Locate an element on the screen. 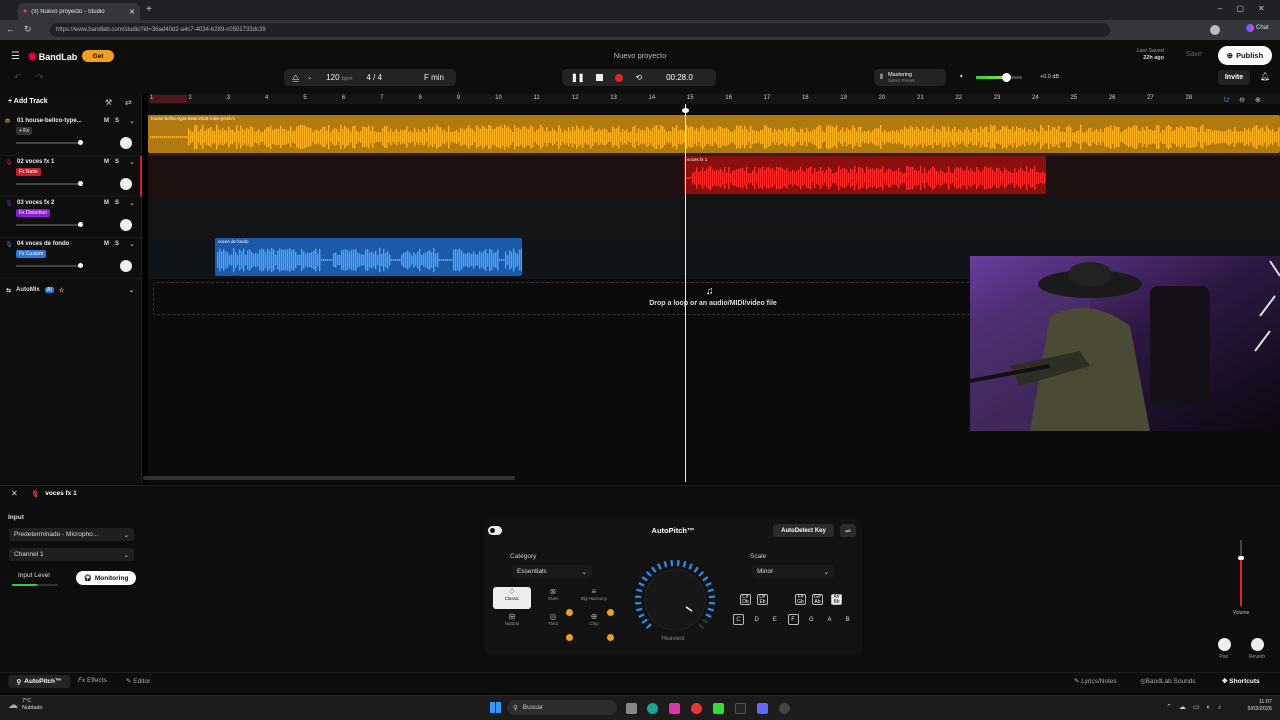 The image size is (1280, 720). bandlab-sounds-button: ◎BandLab Sounds is located at coordinates (1168, 681).